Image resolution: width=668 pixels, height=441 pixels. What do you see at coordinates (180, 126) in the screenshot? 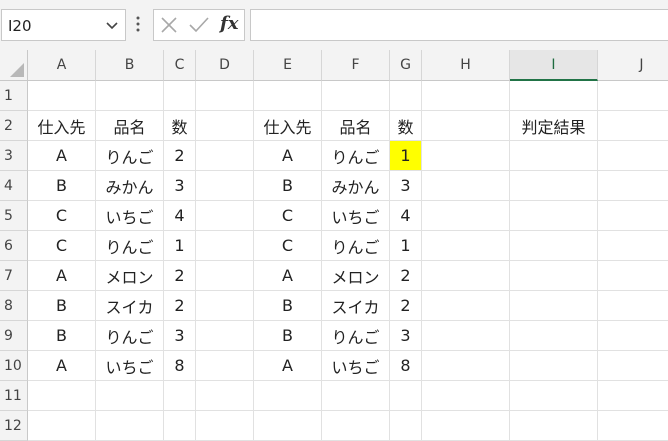
I see `cell-c2: 数` at bounding box center [180, 126].